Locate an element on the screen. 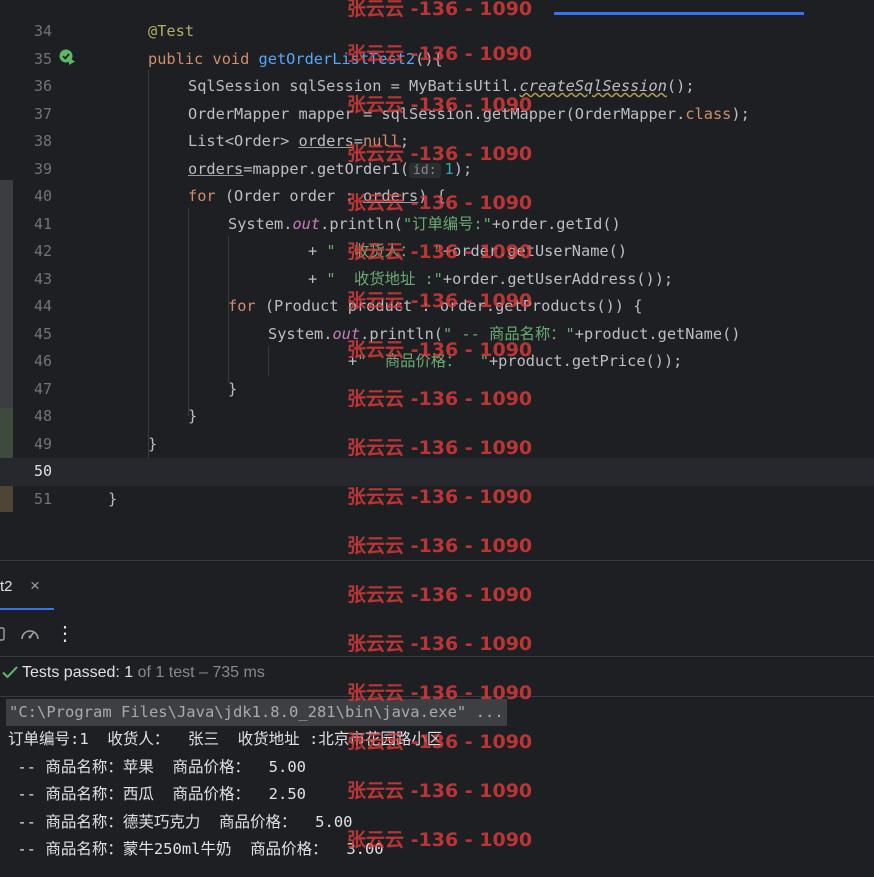 The height and width of the screenshot is (877, 874). code-text: for (Order order : orders) { is located at coordinates (317, 196).